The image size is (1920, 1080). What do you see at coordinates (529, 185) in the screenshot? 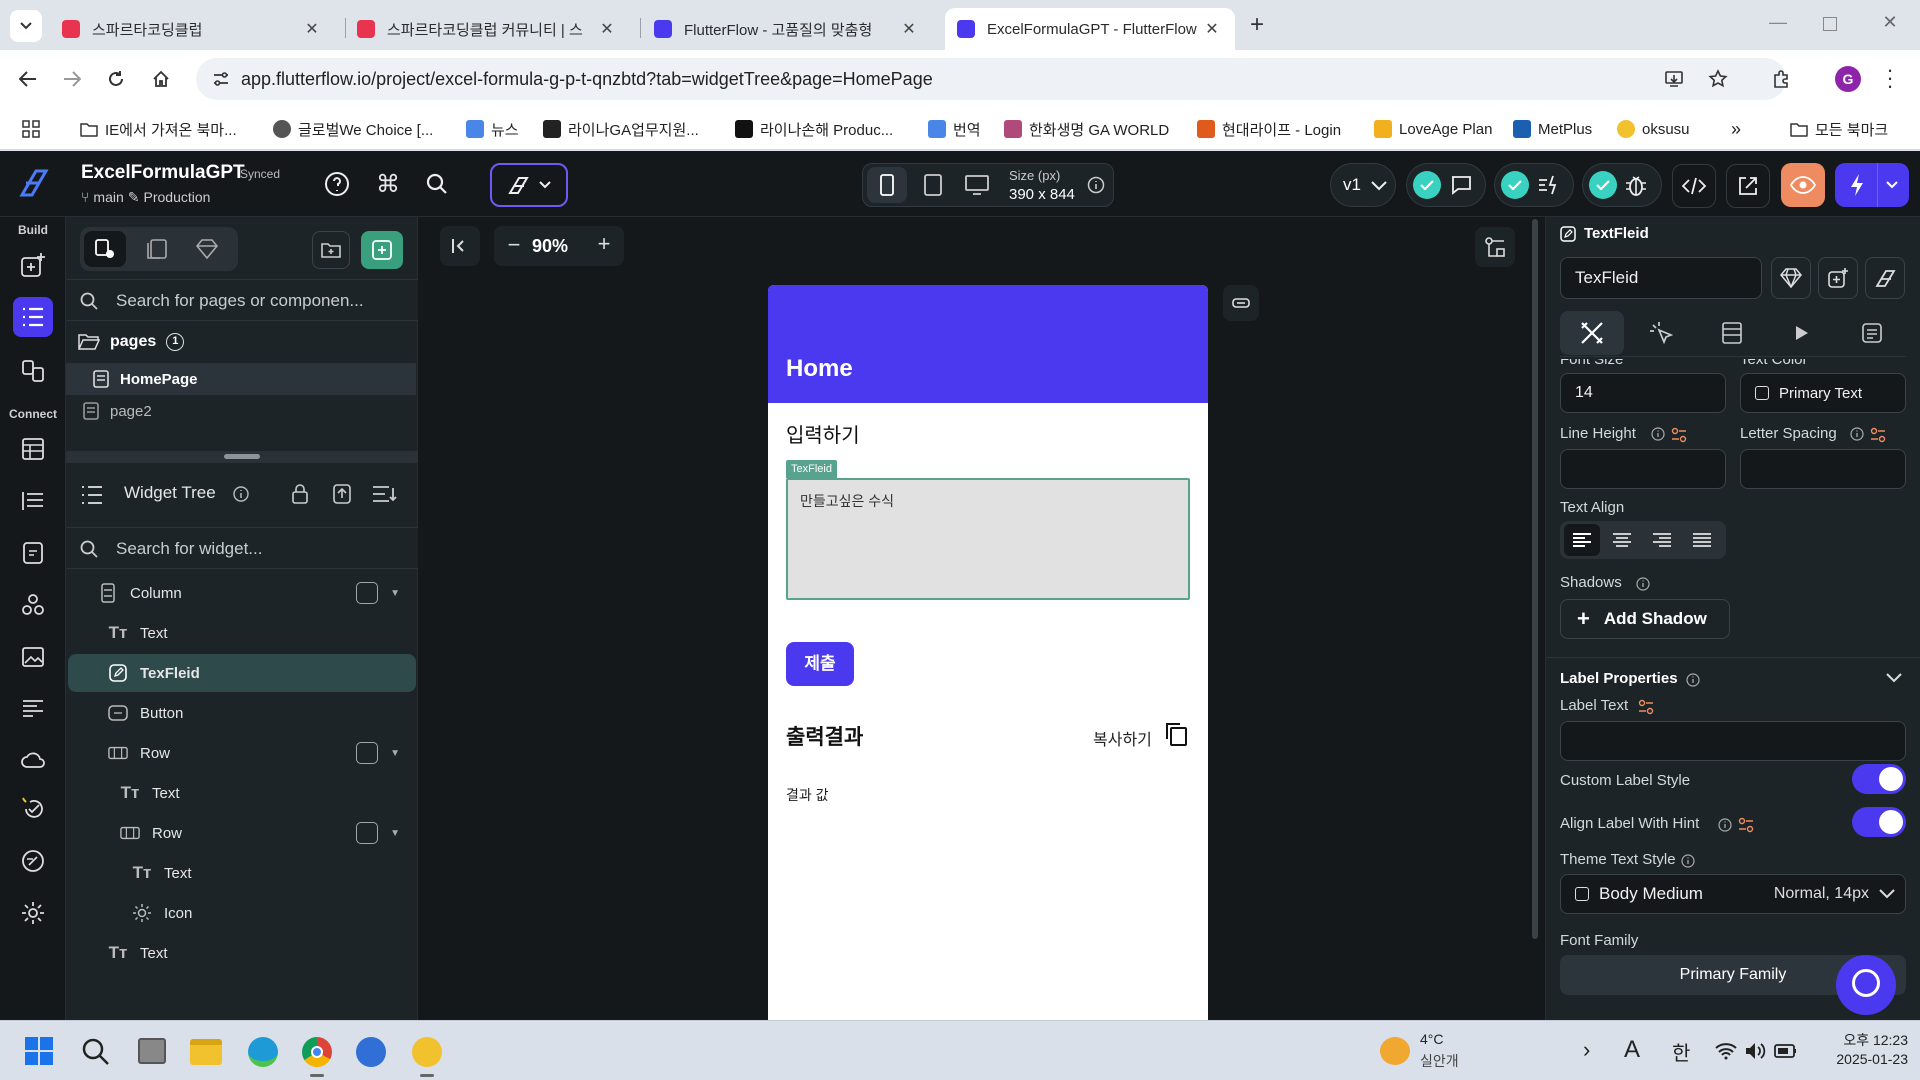
I see `mode-selector` at bounding box center [529, 185].